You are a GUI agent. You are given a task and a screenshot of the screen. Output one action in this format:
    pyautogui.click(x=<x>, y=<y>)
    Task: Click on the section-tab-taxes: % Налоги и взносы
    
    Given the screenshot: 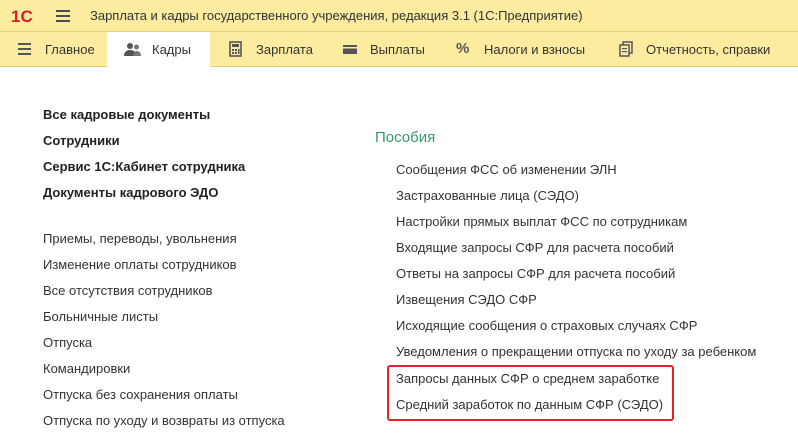 What is the action you would take?
    pyautogui.click(x=520, y=49)
    